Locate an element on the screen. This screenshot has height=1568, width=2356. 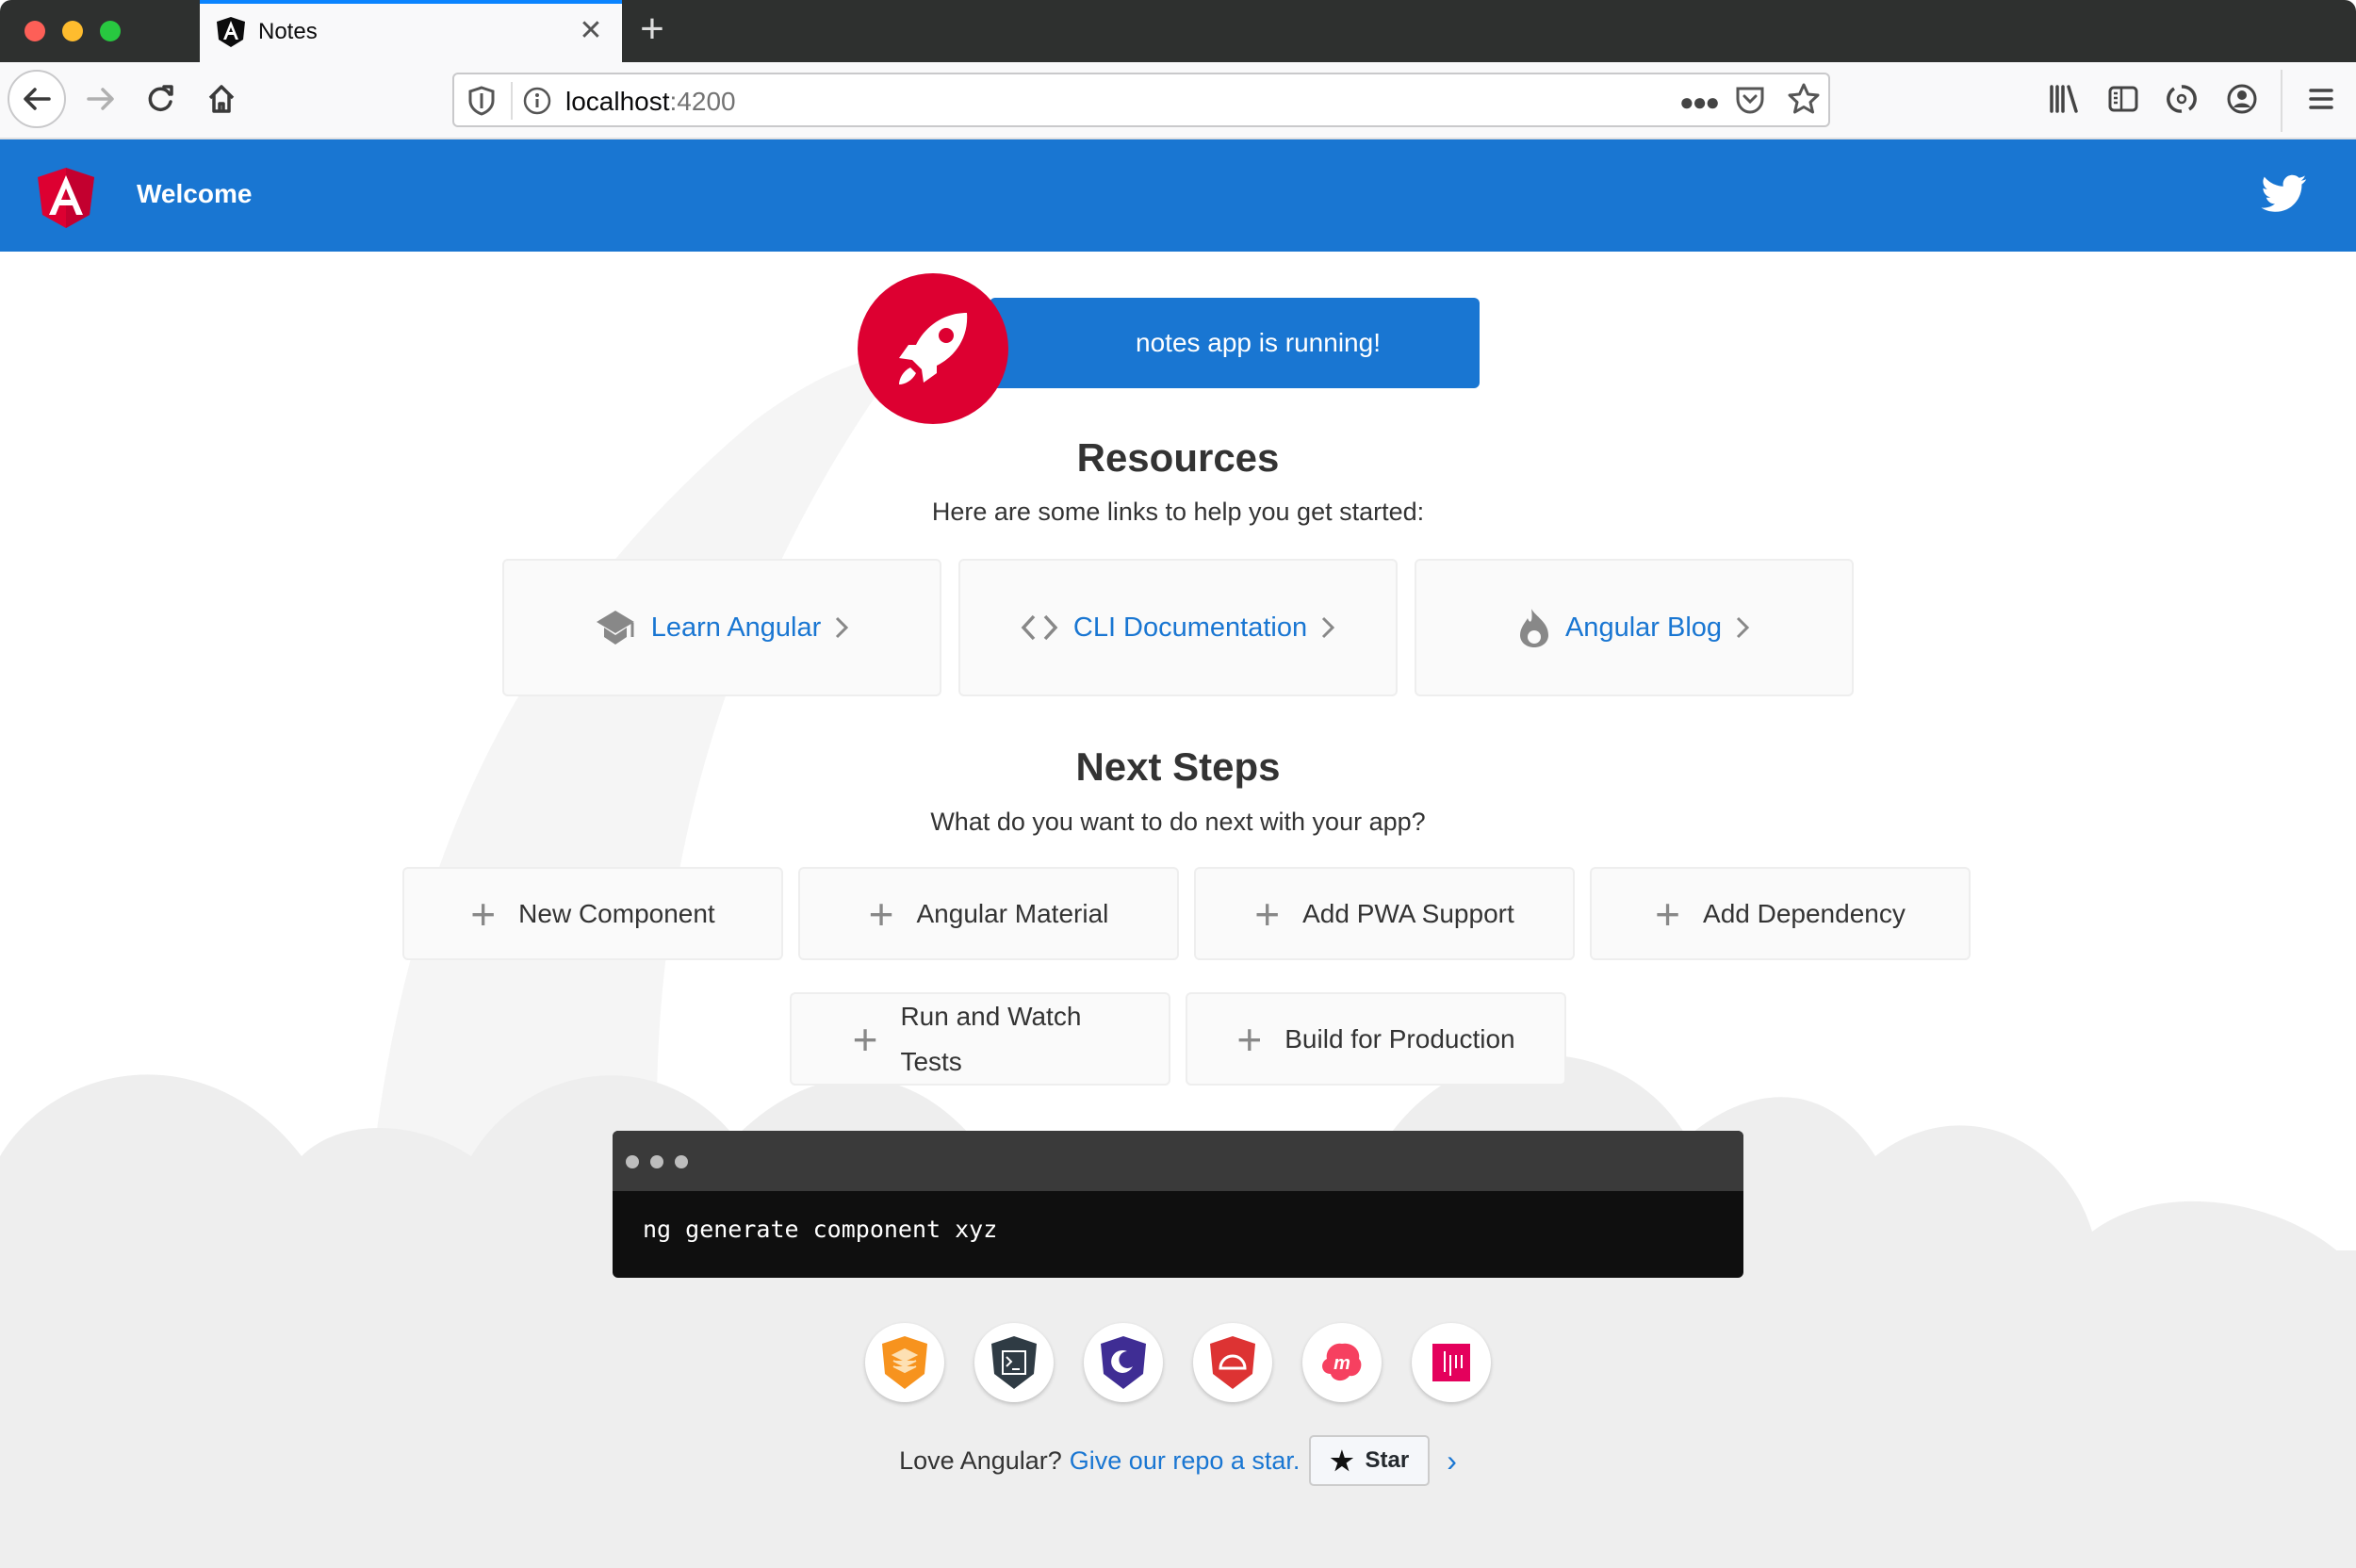
add-dependency-card: + Add Dependency is located at coordinates (1780, 913).